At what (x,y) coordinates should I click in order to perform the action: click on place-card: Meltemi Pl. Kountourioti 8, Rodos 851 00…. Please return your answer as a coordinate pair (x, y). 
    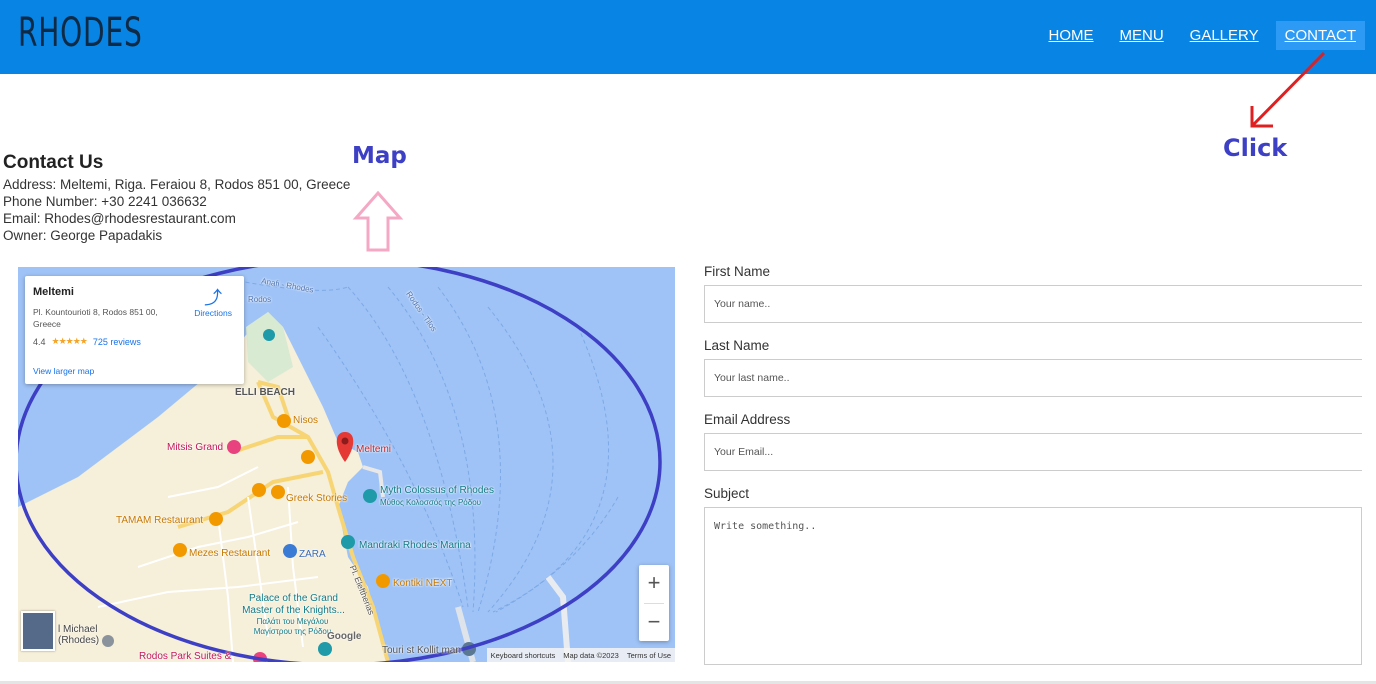
    Looking at the image, I should click on (134, 330).